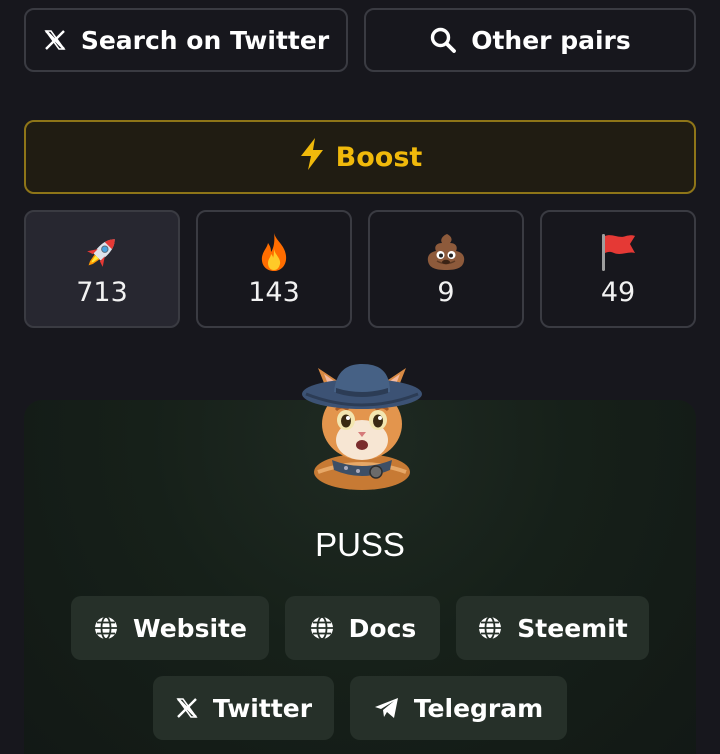 The width and height of the screenshot is (720, 754). What do you see at coordinates (312, 157) in the screenshot?
I see `lightning-icon` at bounding box center [312, 157].